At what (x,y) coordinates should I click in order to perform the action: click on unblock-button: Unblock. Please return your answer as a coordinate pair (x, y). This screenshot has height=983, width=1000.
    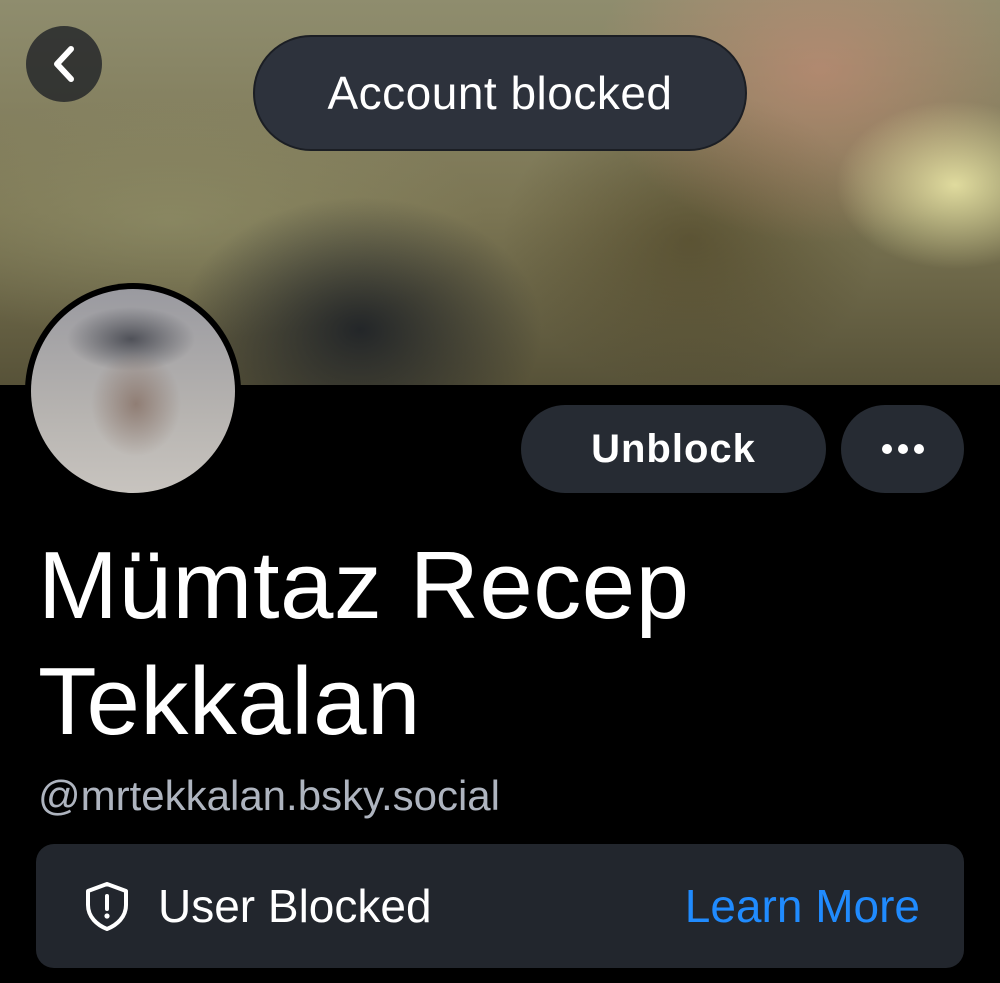
    Looking at the image, I should click on (673, 449).